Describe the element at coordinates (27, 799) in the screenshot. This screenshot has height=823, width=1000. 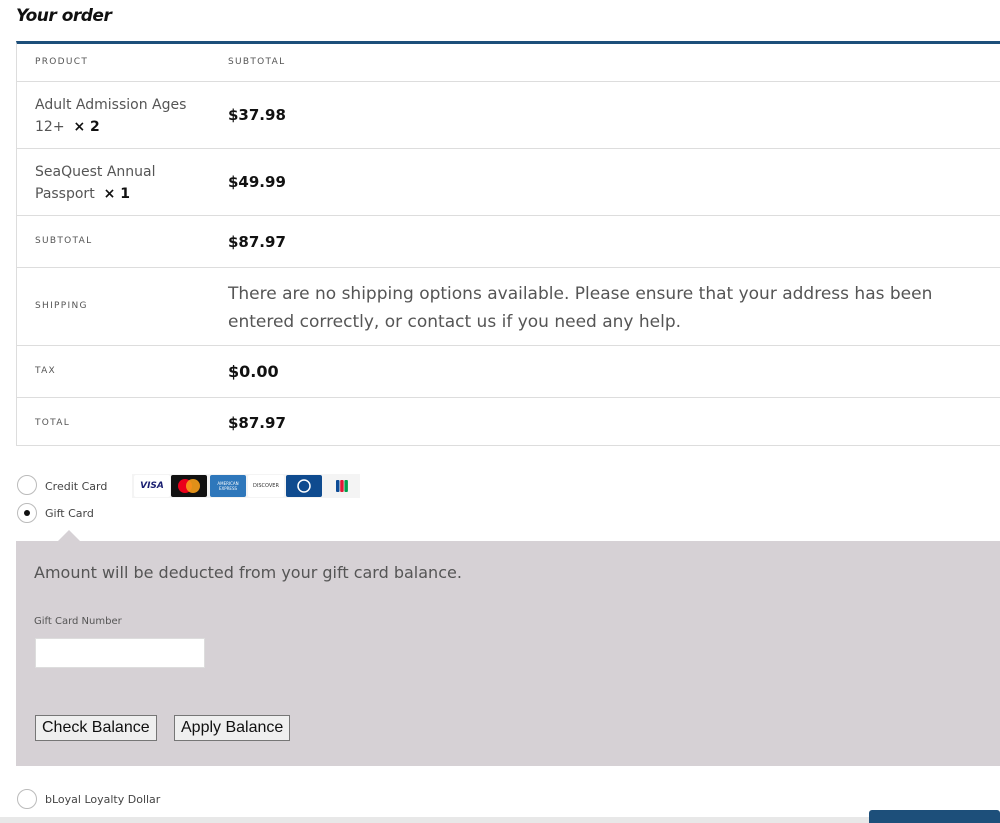
I see `loyalty-radio` at that location.